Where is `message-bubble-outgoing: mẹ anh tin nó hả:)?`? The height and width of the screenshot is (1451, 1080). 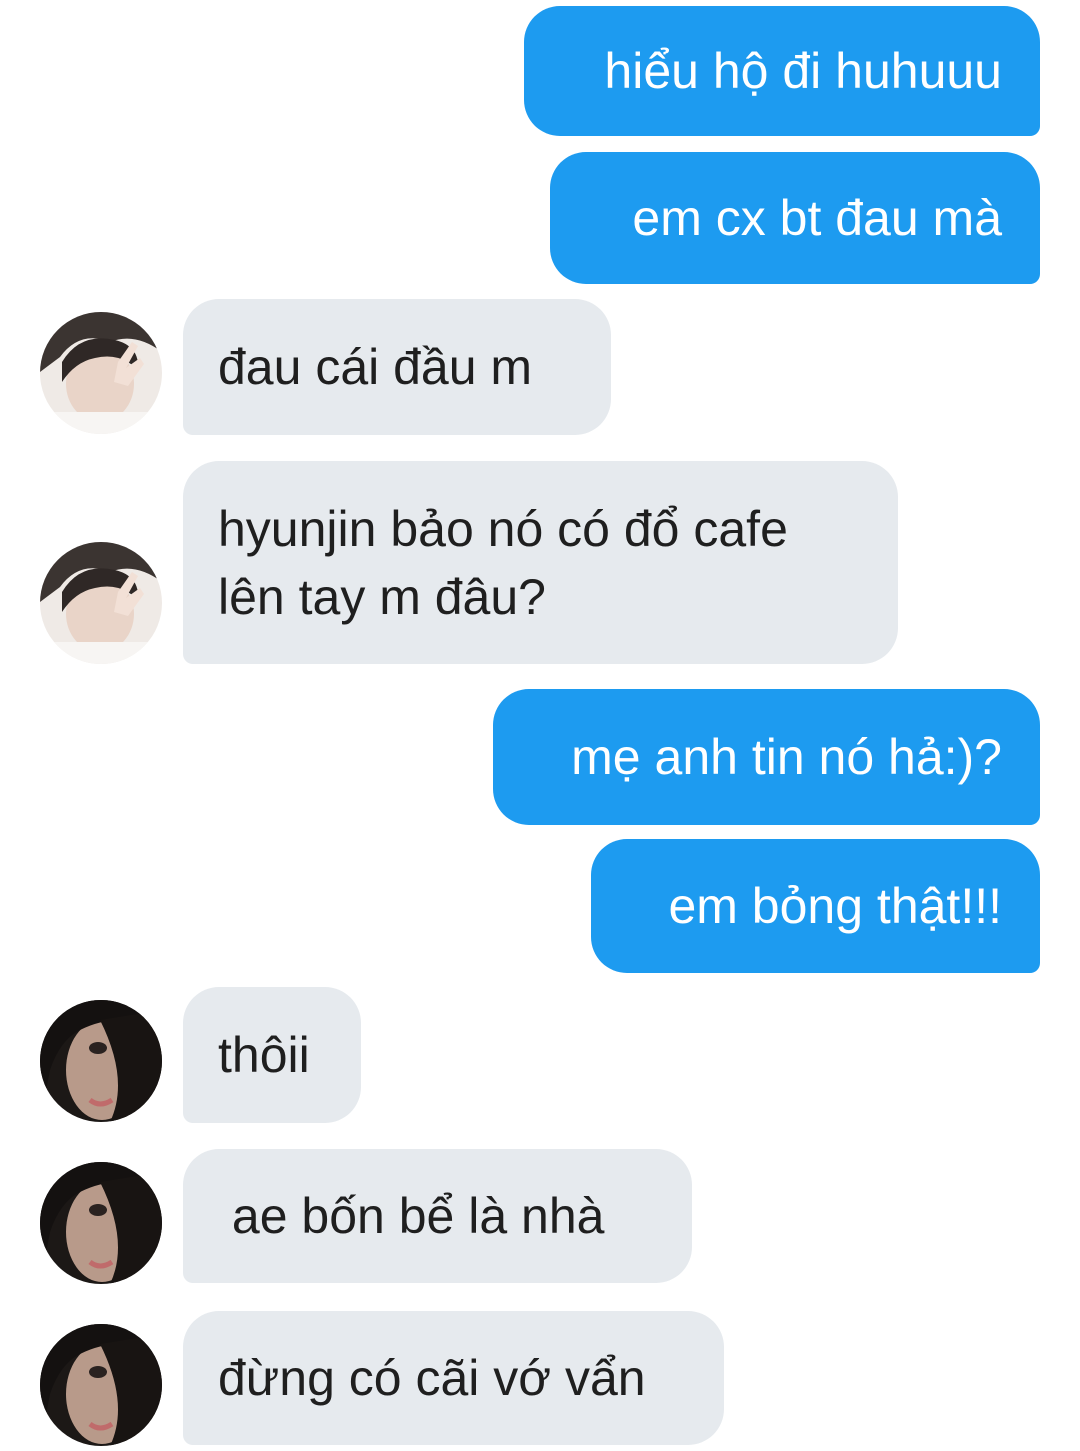
message-bubble-outgoing: mẹ anh tin nó hả:)? is located at coordinates (766, 757).